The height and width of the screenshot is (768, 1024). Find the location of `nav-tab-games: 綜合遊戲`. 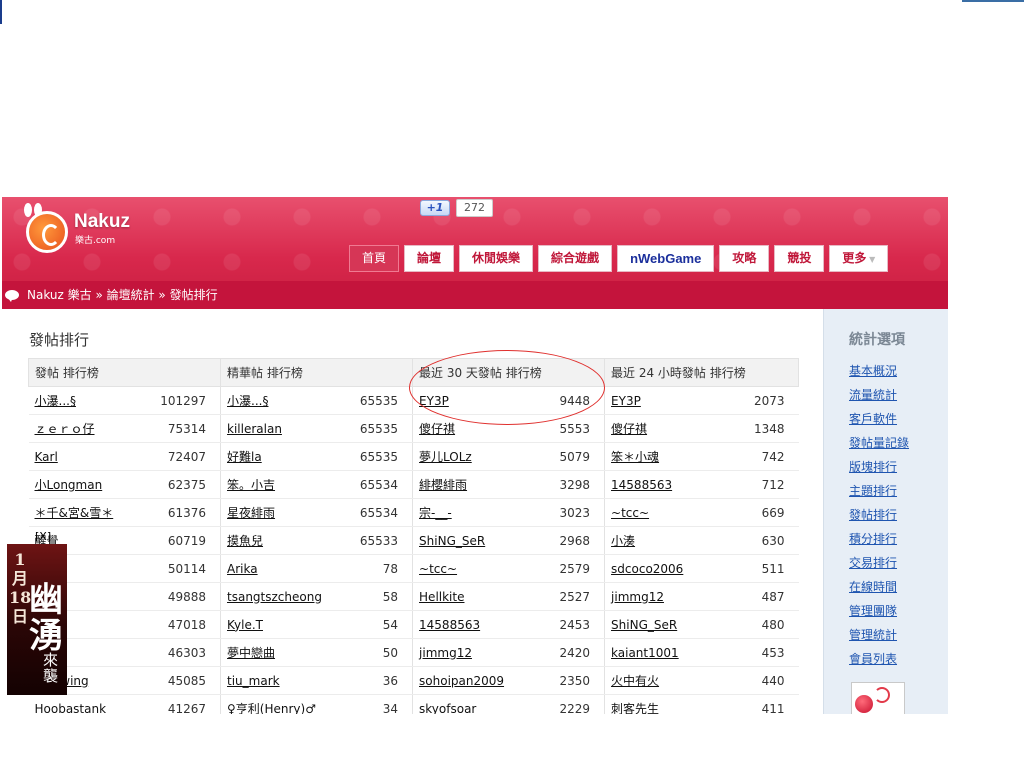

nav-tab-games: 綜合遊戲 is located at coordinates (575, 258).